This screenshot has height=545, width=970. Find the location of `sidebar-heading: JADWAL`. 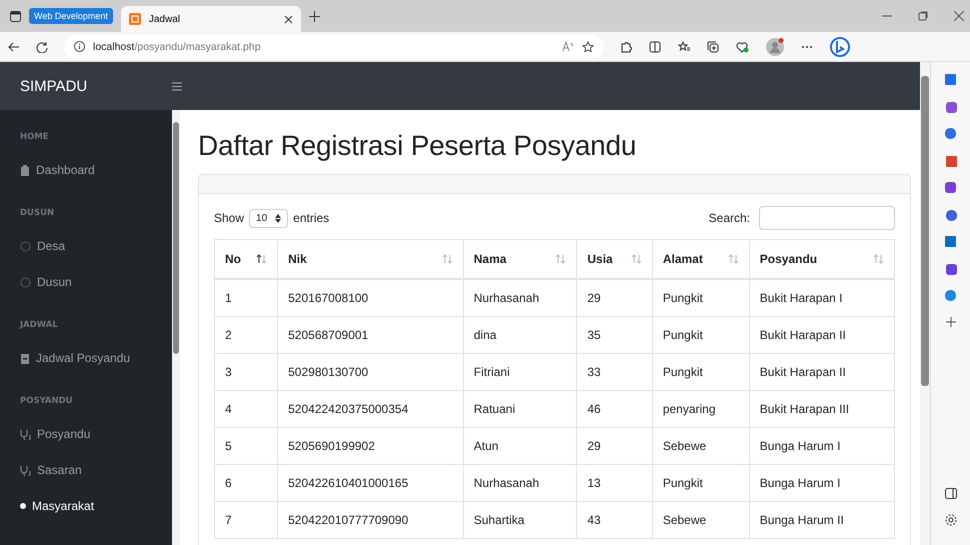

sidebar-heading: JADWAL is located at coordinates (39, 325).